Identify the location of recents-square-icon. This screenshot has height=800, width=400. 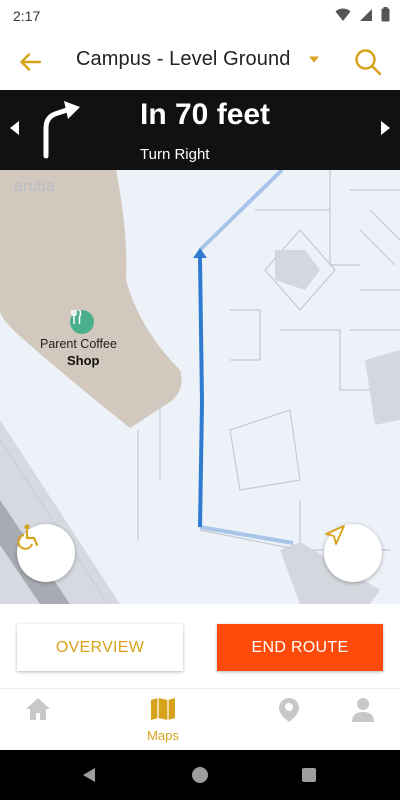
(309, 775).